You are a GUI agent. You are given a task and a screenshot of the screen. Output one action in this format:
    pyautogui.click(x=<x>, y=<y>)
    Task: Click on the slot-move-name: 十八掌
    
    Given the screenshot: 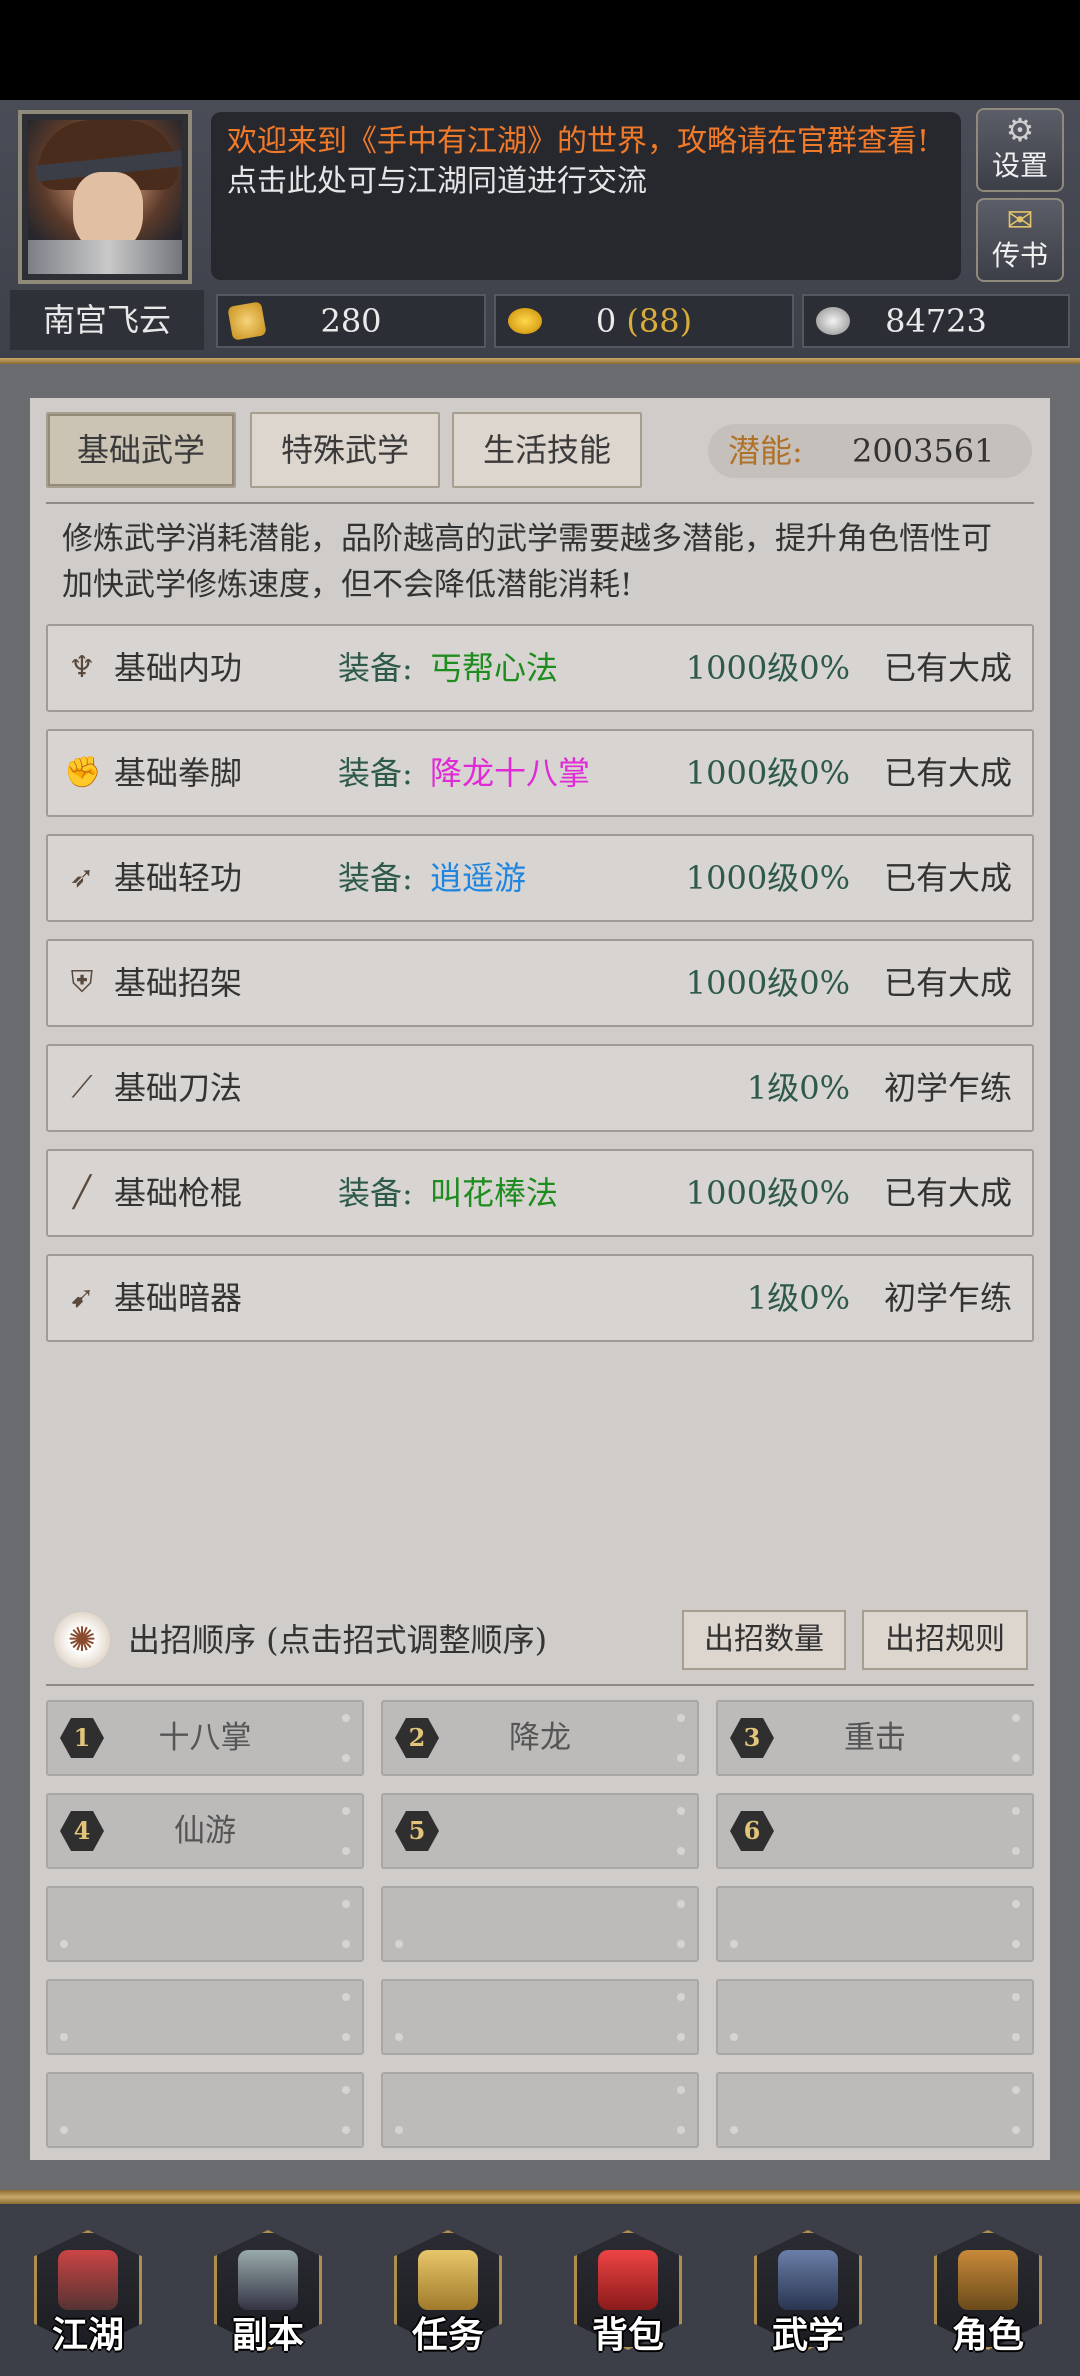 What is the action you would take?
    pyautogui.click(x=205, y=1738)
    